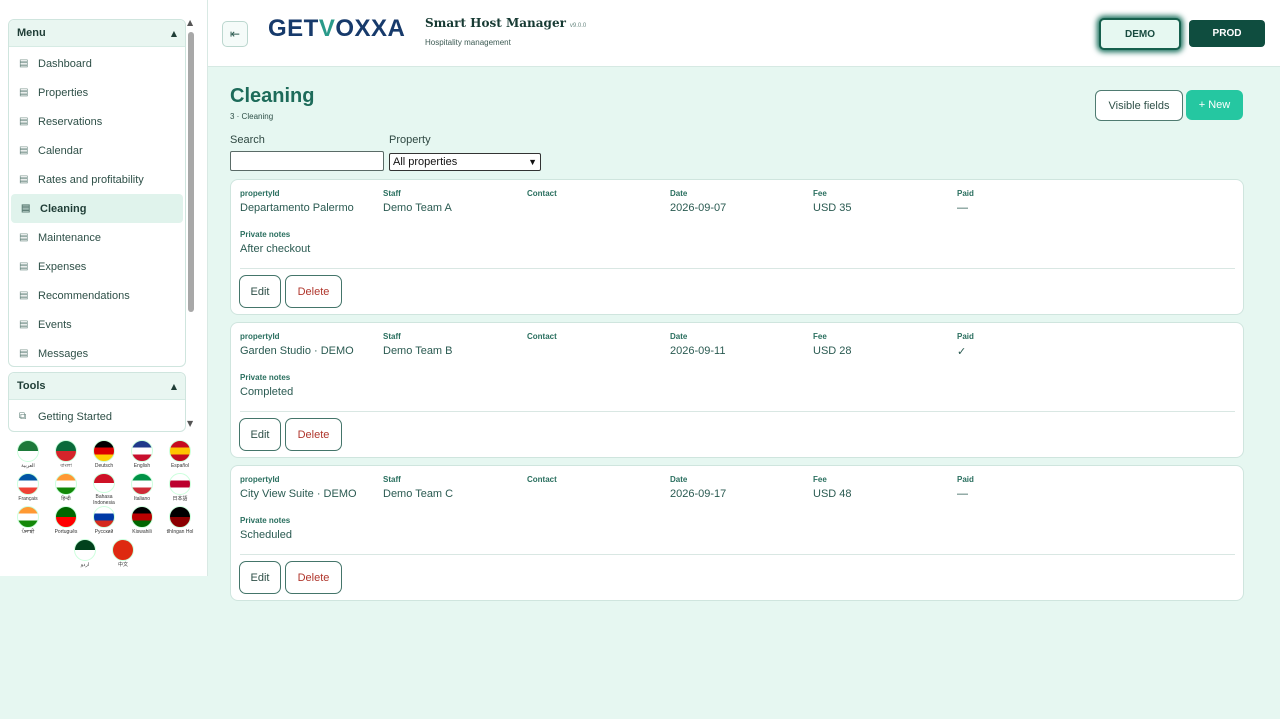 The width and height of the screenshot is (1280, 719). I want to click on language-option: اردو, so click(85, 555).